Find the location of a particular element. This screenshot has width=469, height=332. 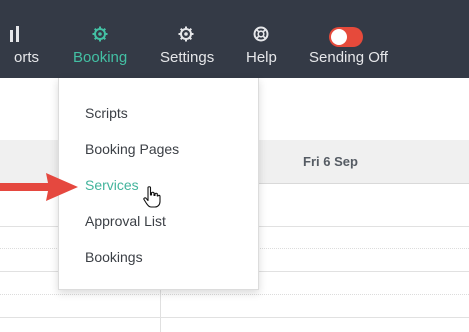

hand-pointer-icon is located at coordinates (152, 199).